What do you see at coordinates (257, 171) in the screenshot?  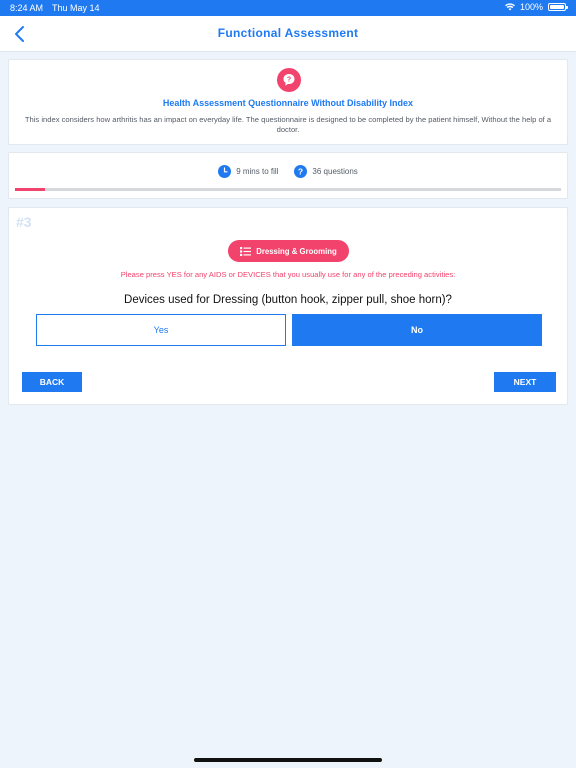 I see `time-estimate-label: 9 mins to fill` at bounding box center [257, 171].